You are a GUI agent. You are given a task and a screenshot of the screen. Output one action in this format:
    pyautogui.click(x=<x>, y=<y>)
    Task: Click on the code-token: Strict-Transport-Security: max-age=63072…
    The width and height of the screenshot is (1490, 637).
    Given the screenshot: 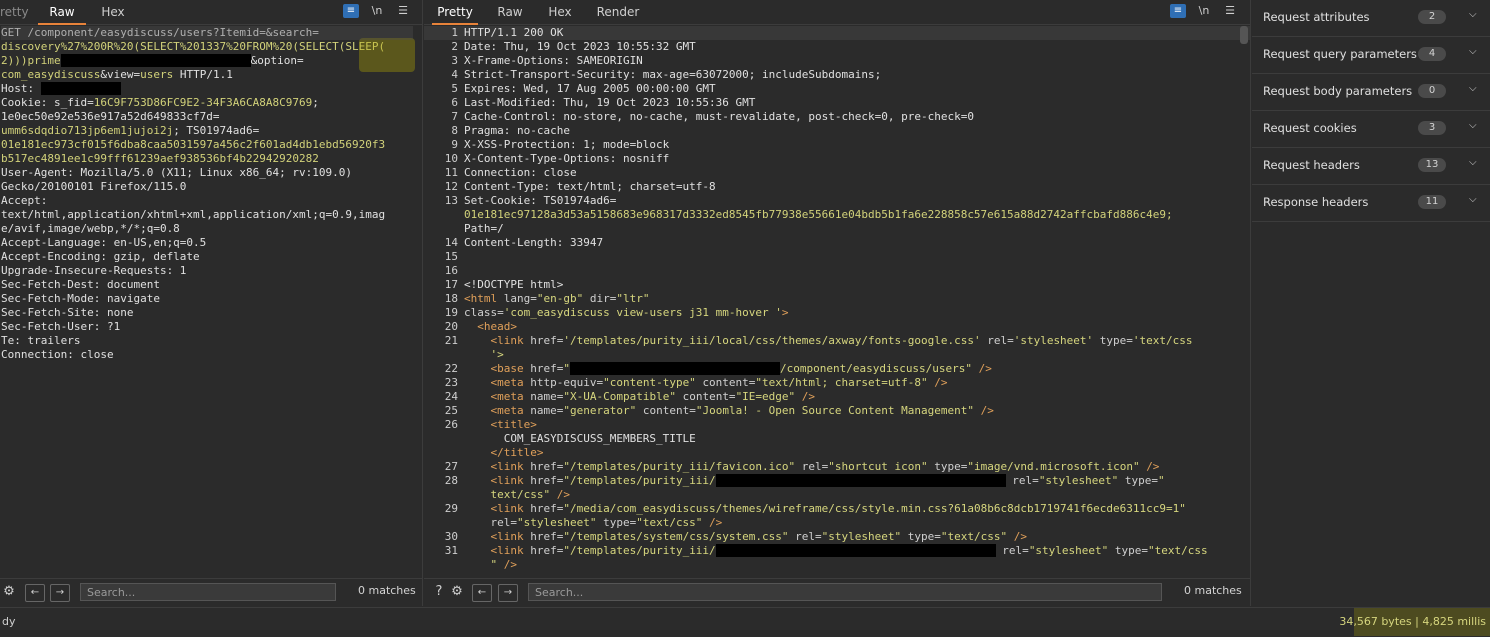 What is the action you would take?
    pyautogui.click(x=673, y=74)
    